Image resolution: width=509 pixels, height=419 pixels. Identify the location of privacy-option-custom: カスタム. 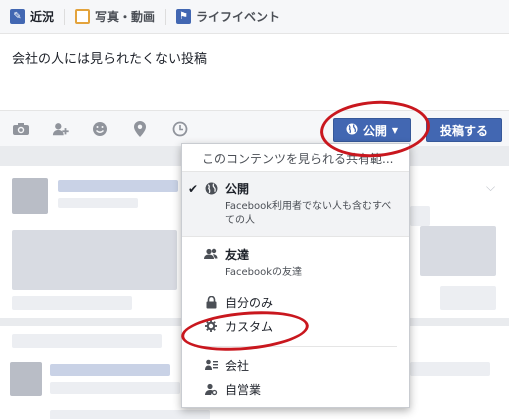
(295, 326).